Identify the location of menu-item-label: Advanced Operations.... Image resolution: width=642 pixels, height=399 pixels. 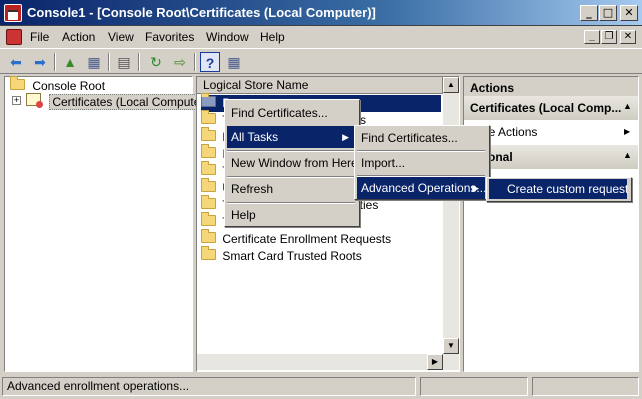
(424, 188).